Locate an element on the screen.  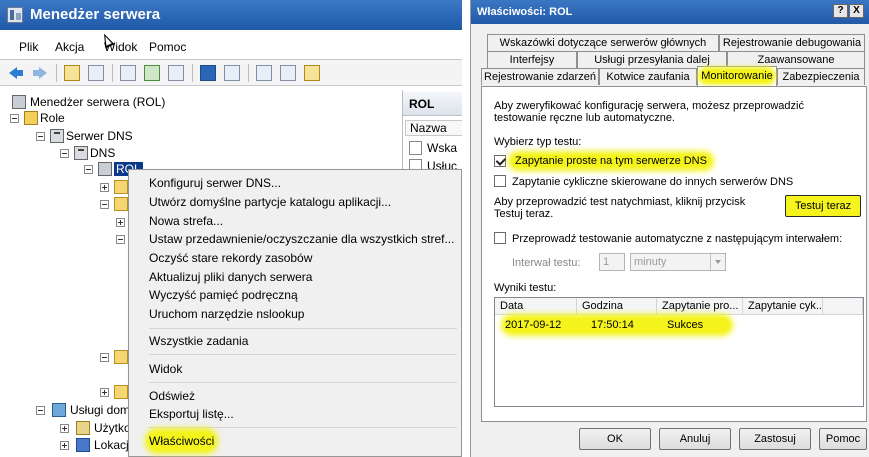
toolbar-separator is located at coordinates (192, 73).